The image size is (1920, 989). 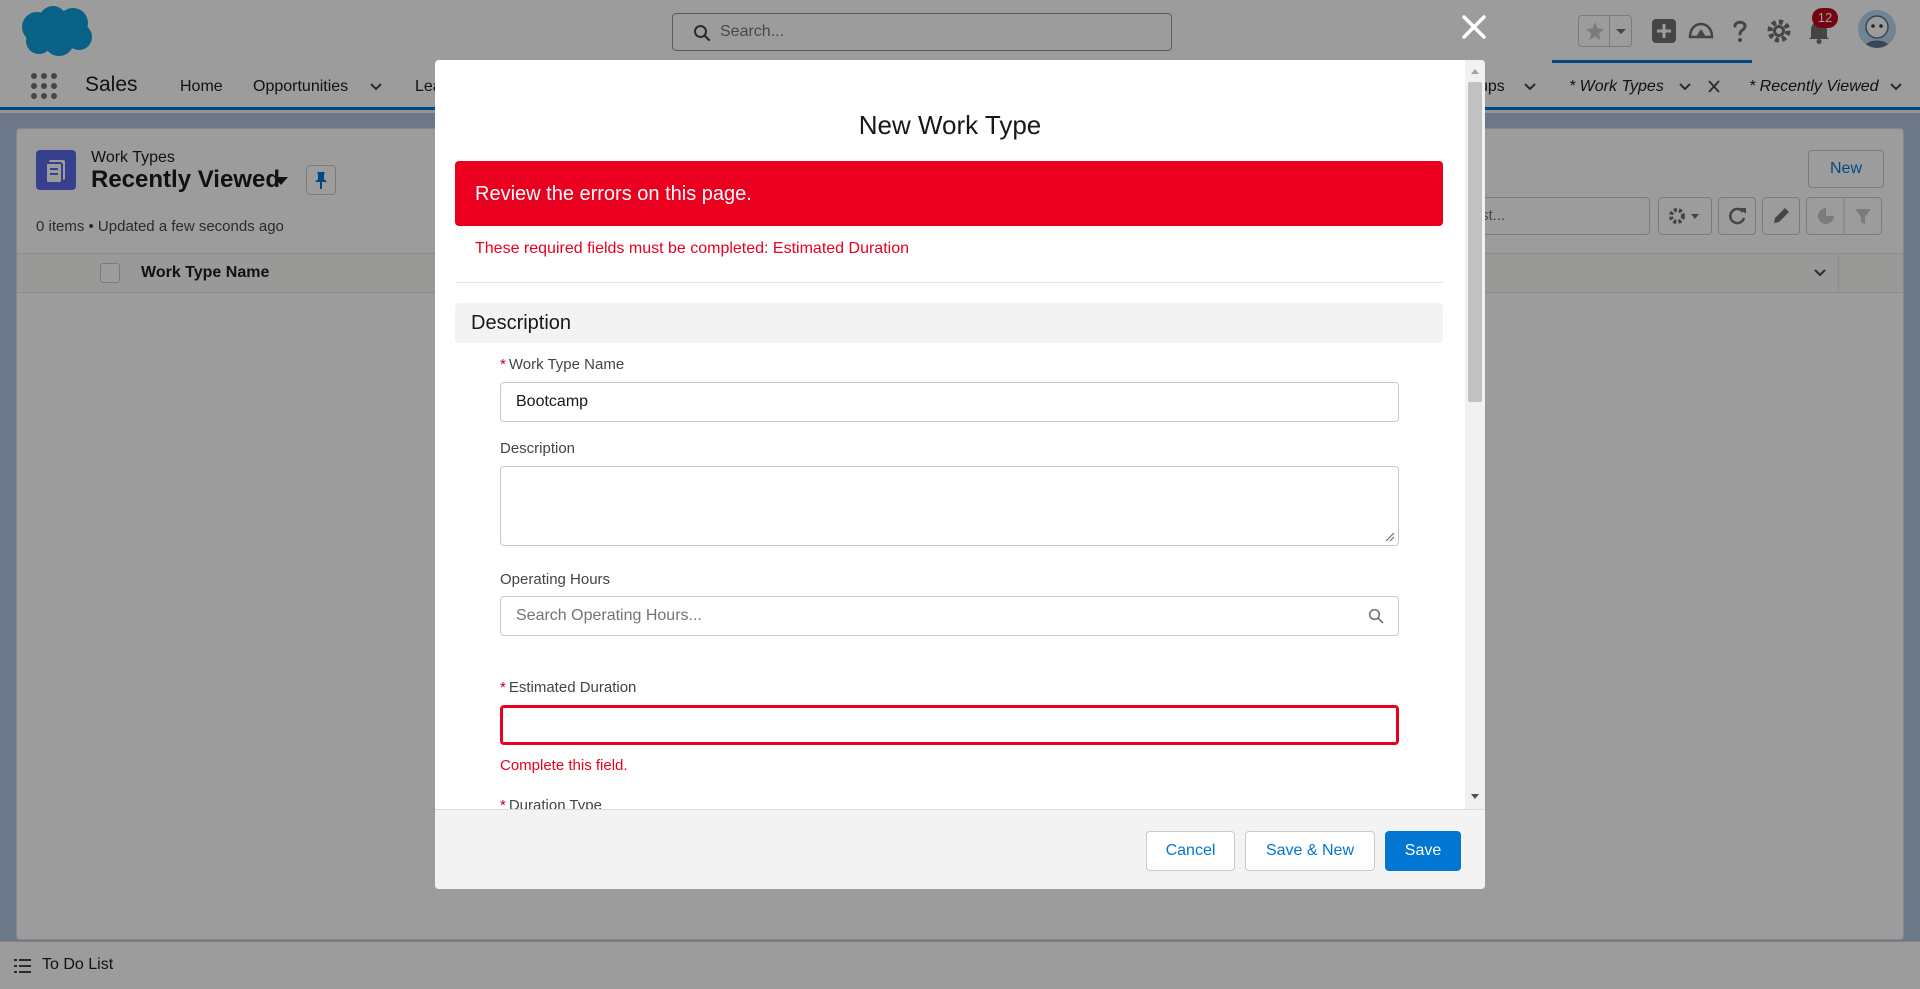 I want to click on duration-type-label-text: Duration Type, so click(x=555, y=803).